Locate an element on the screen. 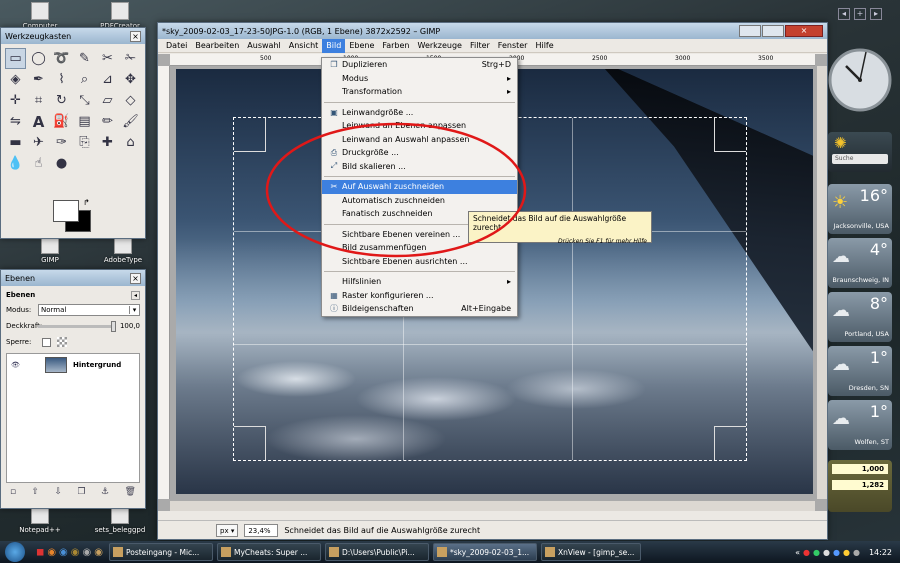  menu-auswahl: Auswahl is located at coordinates (263, 46).